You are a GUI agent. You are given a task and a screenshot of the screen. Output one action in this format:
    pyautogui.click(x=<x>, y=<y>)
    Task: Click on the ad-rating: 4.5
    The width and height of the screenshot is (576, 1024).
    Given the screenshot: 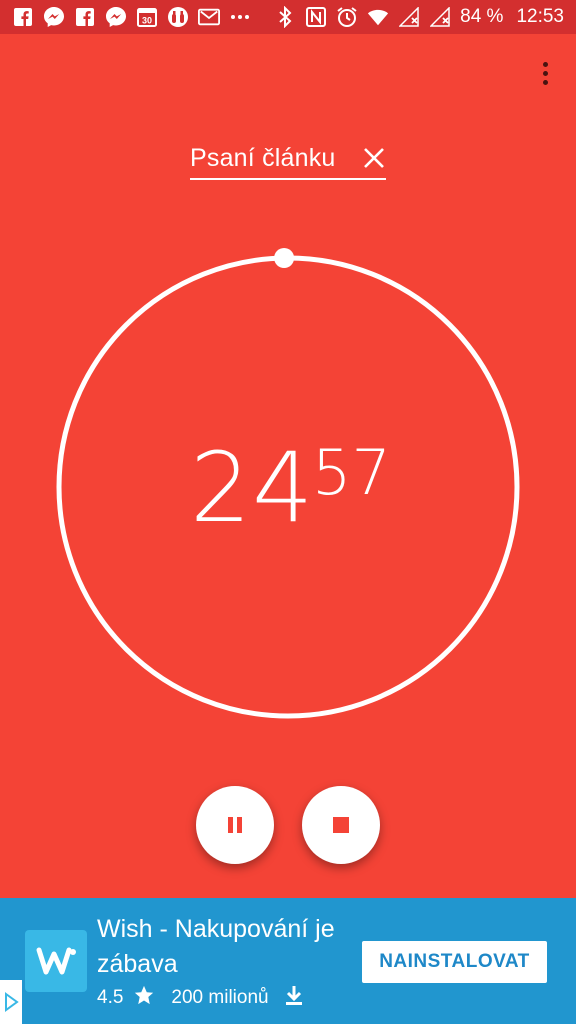 What is the action you would take?
    pyautogui.click(x=110, y=997)
    